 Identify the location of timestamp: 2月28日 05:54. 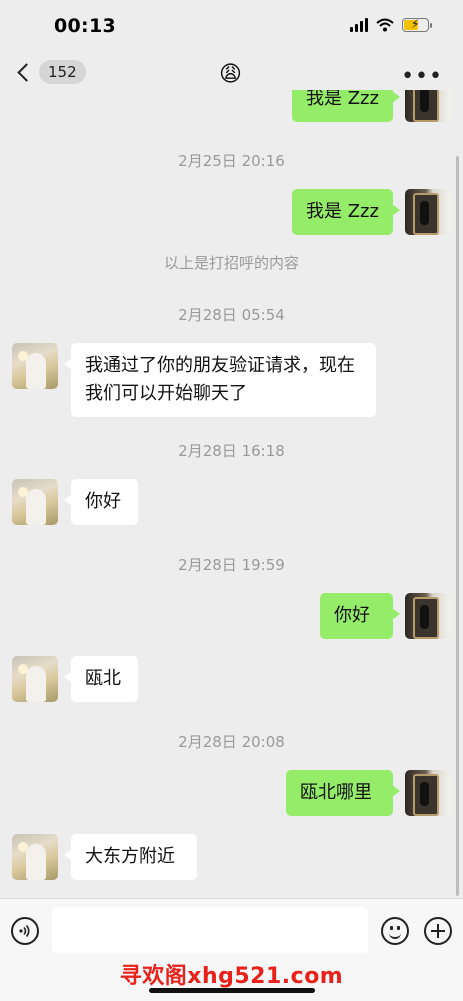
(231, 315).